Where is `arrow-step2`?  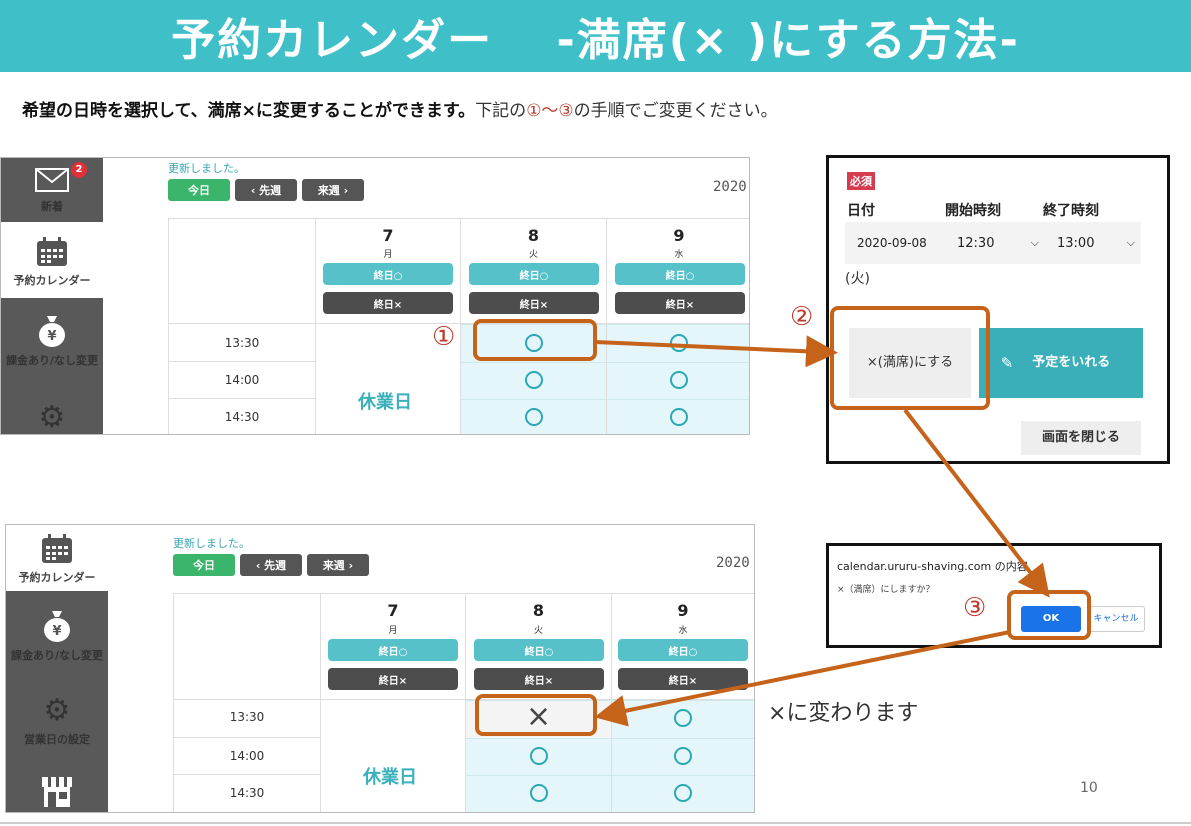 arrow-step2 is located at coordinates (976, 503).